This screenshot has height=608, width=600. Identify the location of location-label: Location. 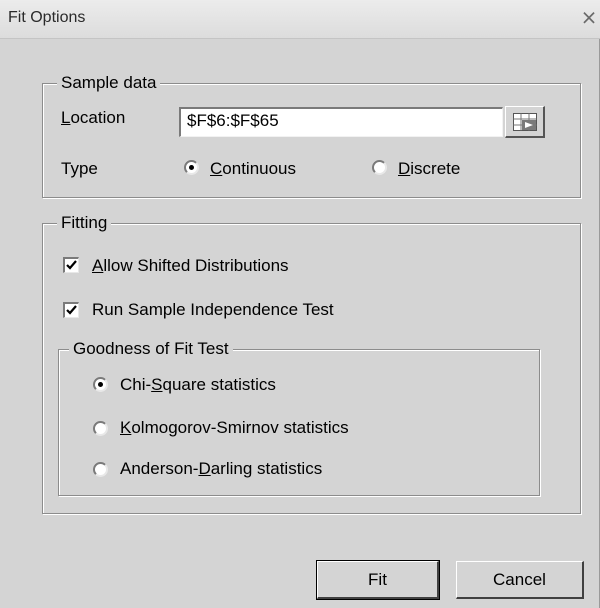
(93, 117).